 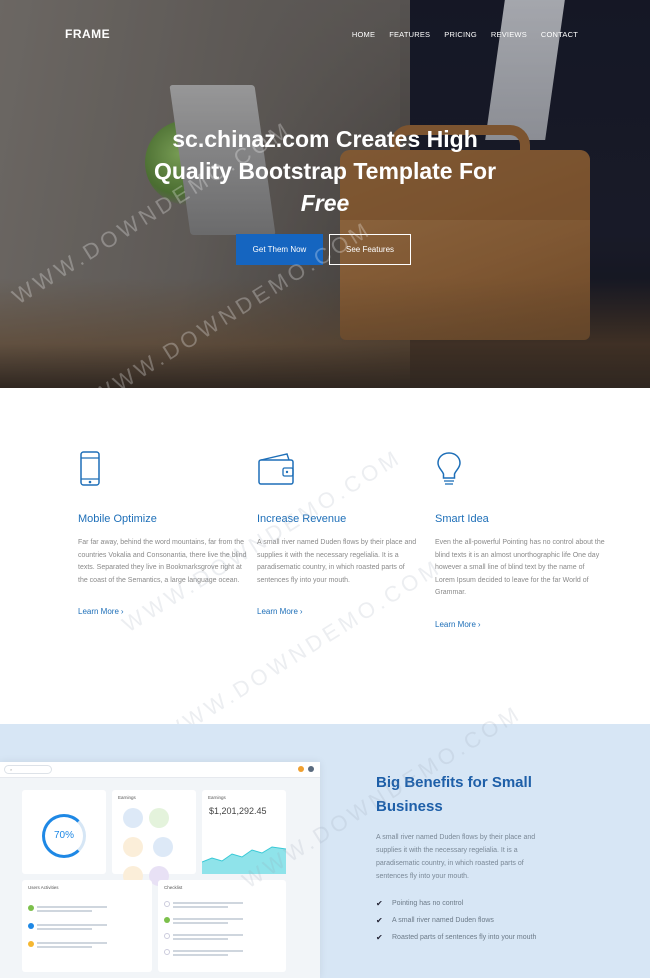 What do you see at coordinates (454, 794) in the screenshot?
I see `benefits-title: Big Benefits for Small Business` at bounding box center [454, 794].